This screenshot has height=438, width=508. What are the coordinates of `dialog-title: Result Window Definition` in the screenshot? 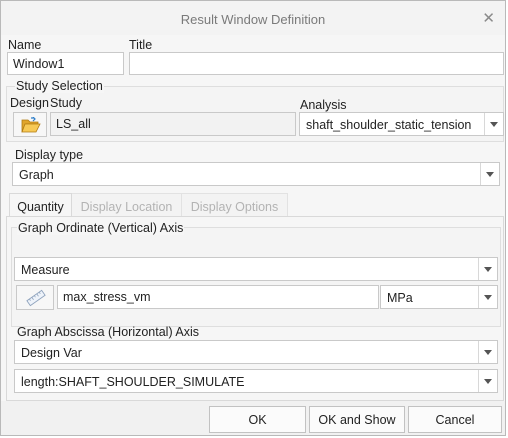 It's located at (253, 19).